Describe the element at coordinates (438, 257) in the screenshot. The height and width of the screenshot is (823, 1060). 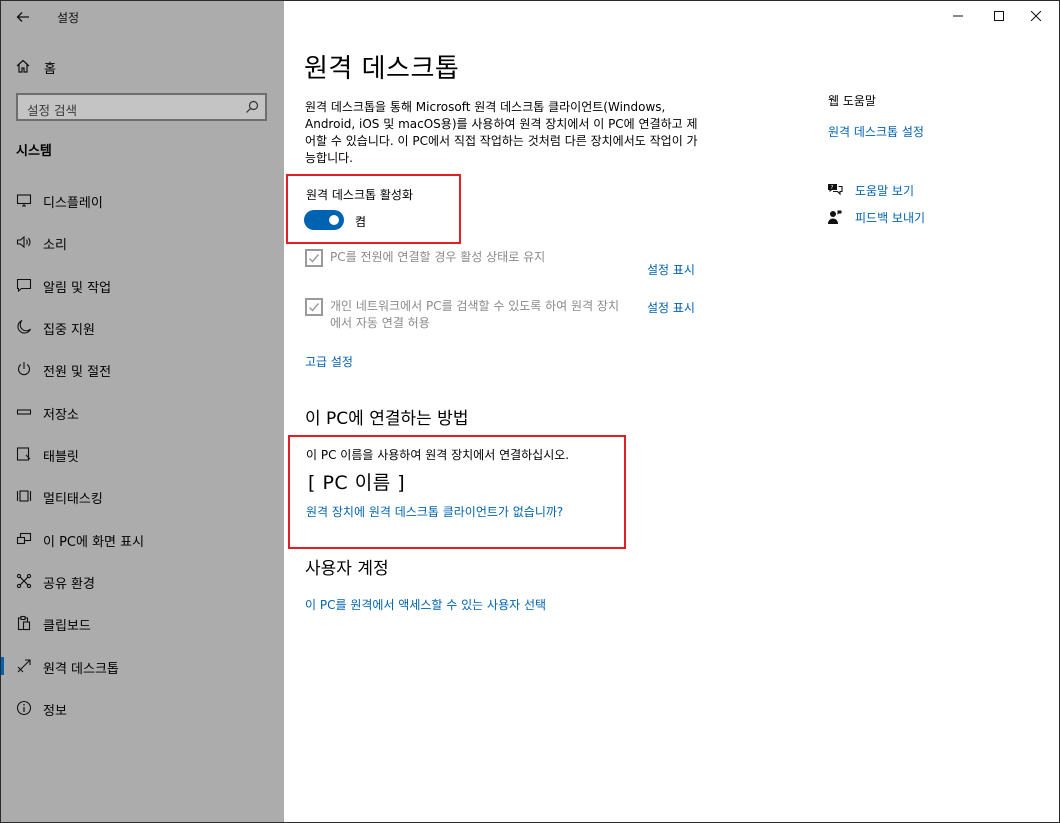
I see `keep-awake-label: PC를 전원에 연결할 경우 활성 상태로 유지` at that location.